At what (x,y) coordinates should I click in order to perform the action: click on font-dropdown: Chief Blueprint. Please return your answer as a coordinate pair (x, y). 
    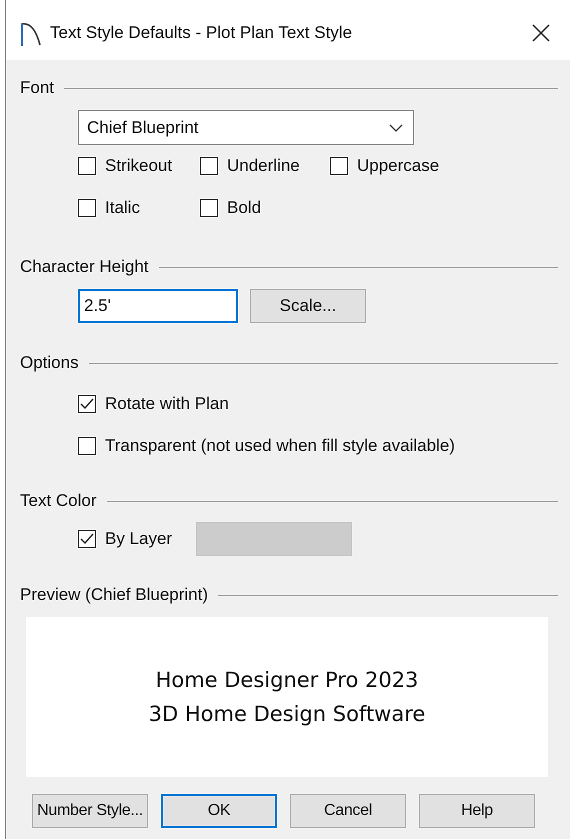
    Looking at the image, I should click on (246, 127).